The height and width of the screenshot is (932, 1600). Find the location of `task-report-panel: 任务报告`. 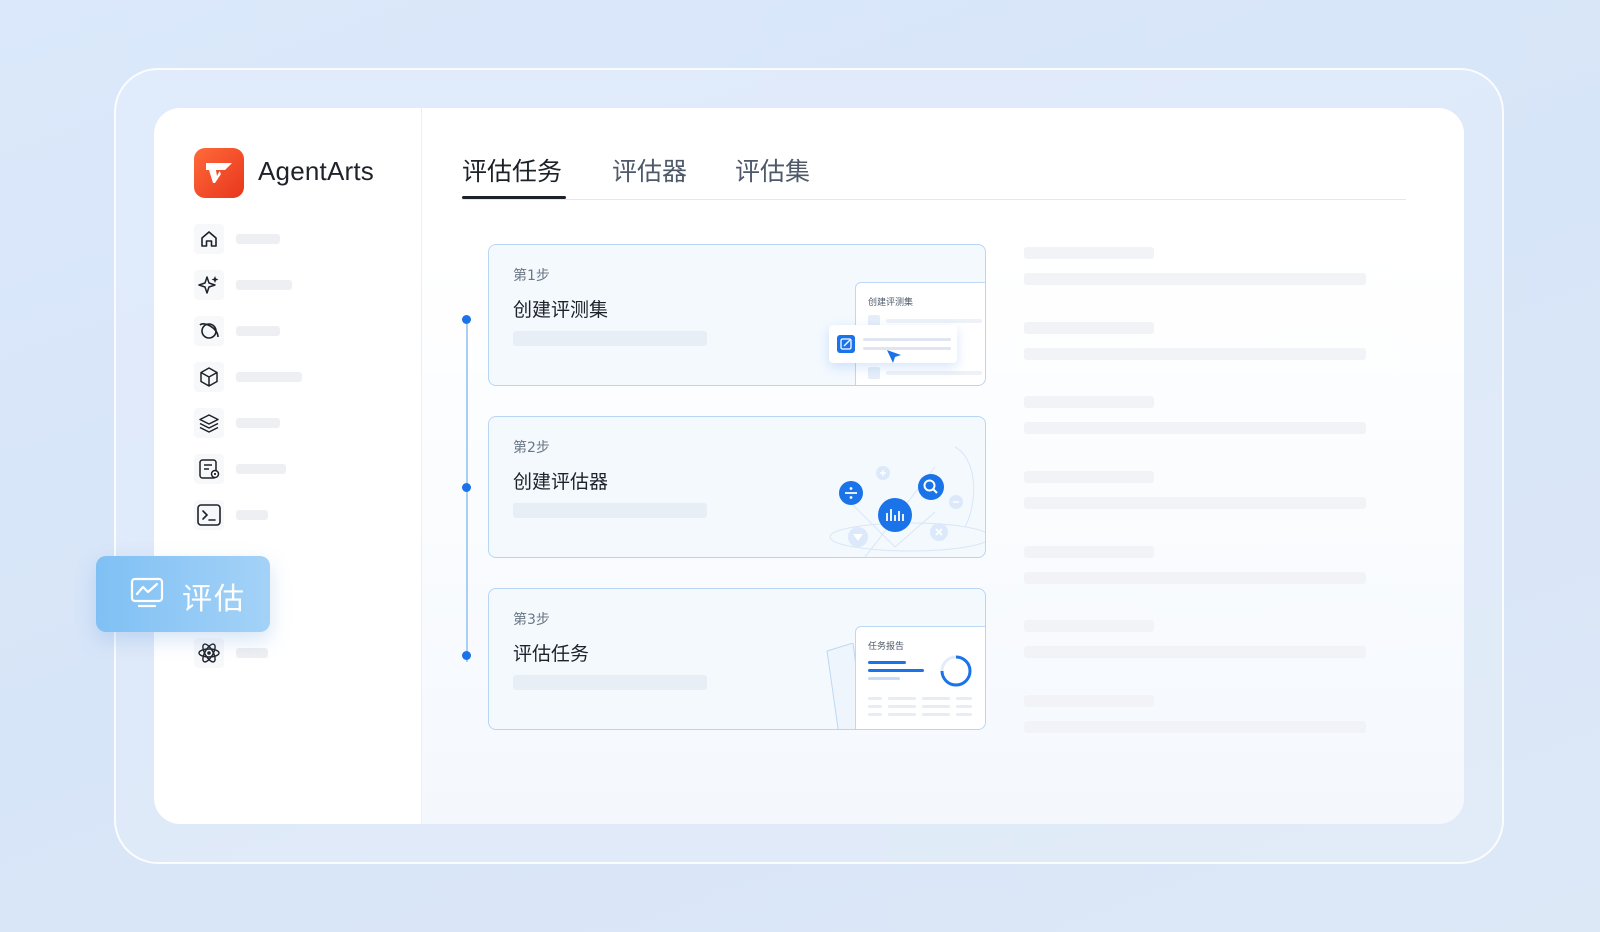

task-report-panel: 任务报告 is located at coordinates (920, 677).